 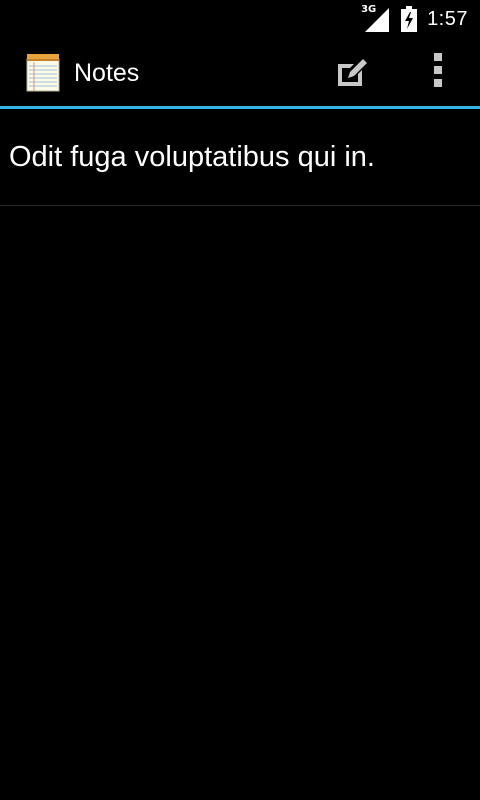 I want to click on status-icons: 3G 1:57, so click(x=414, y=19).